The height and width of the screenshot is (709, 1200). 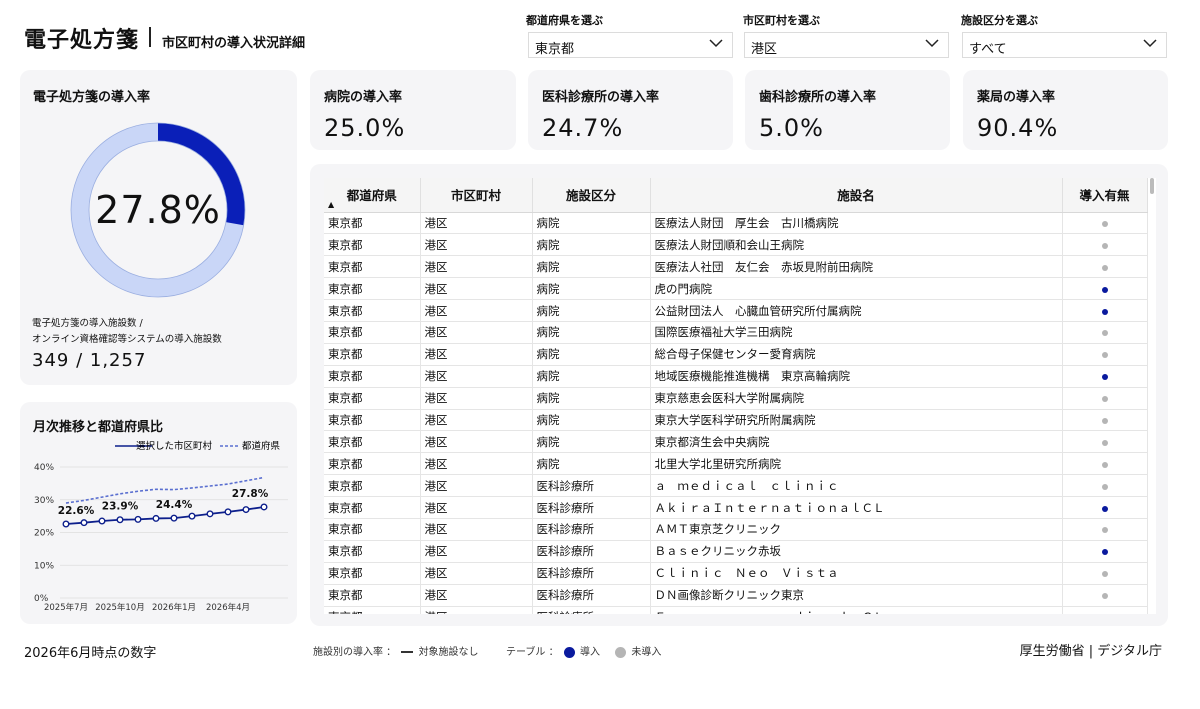 I want to click on table-row: 東京都港区医科診療所Ｅｖｅｒｇｒｅｅｎ ｍｅｄｉｃａｌ ＣＬ, so click(x=736, y=610).